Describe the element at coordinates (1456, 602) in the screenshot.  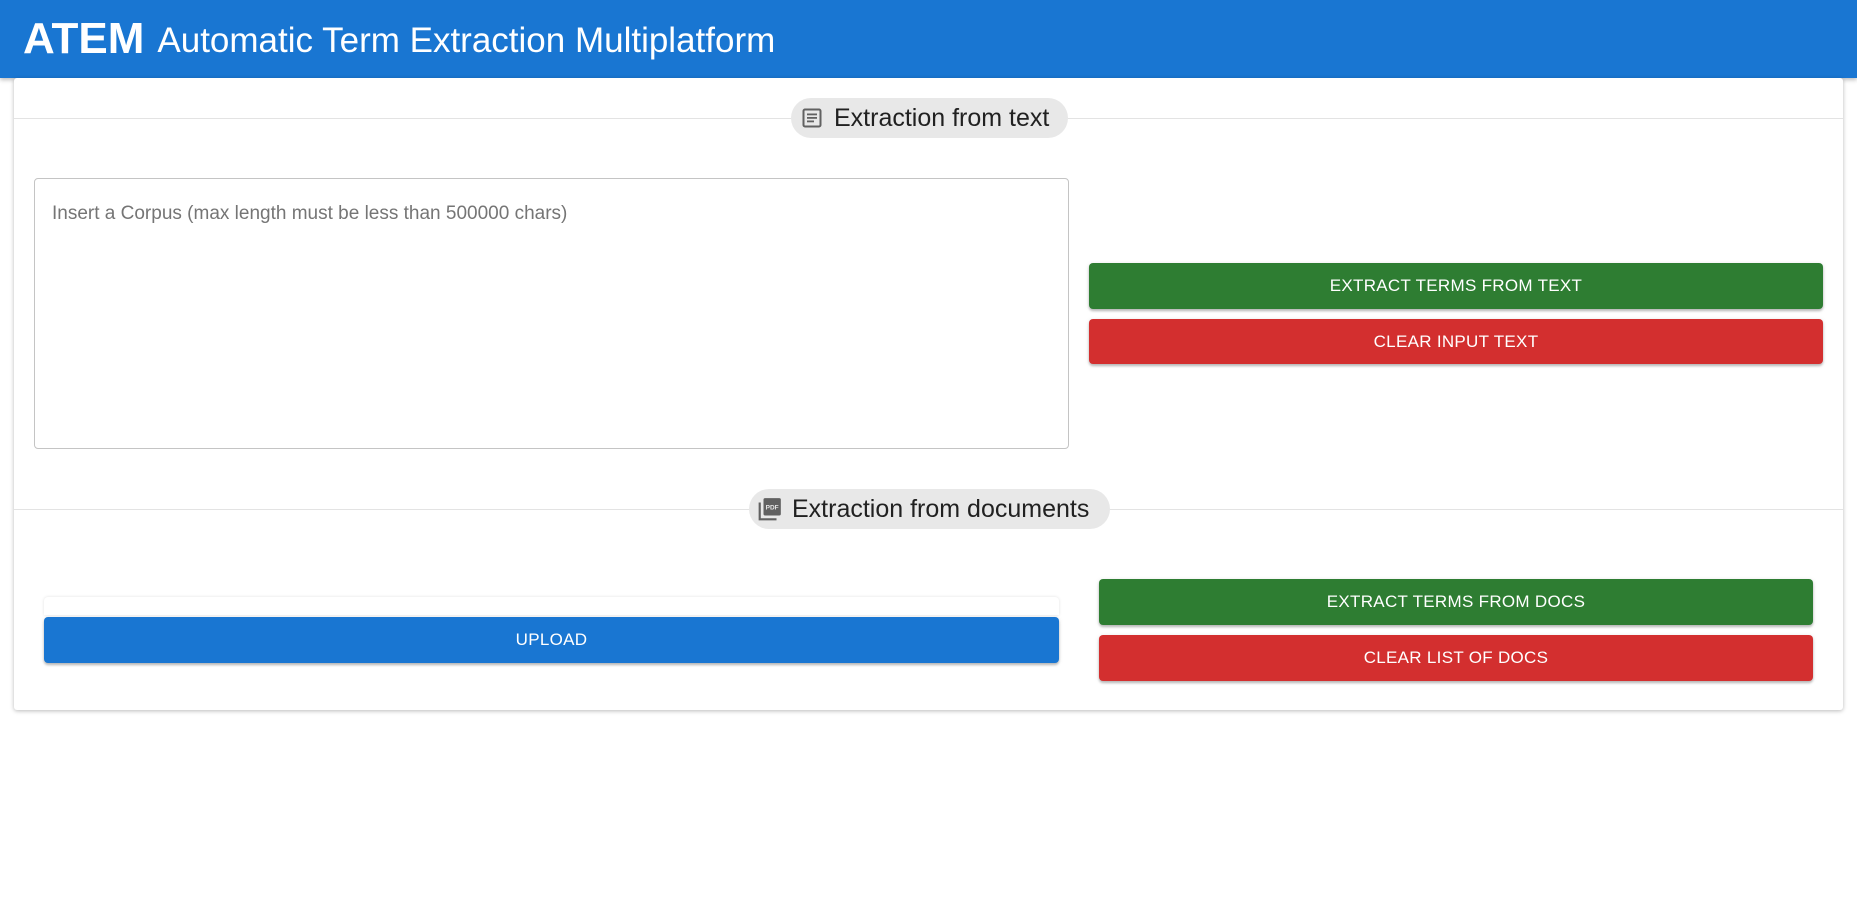
I see `extract-docs-button: EXTRACT TERMS FROM DOCS` at that location.